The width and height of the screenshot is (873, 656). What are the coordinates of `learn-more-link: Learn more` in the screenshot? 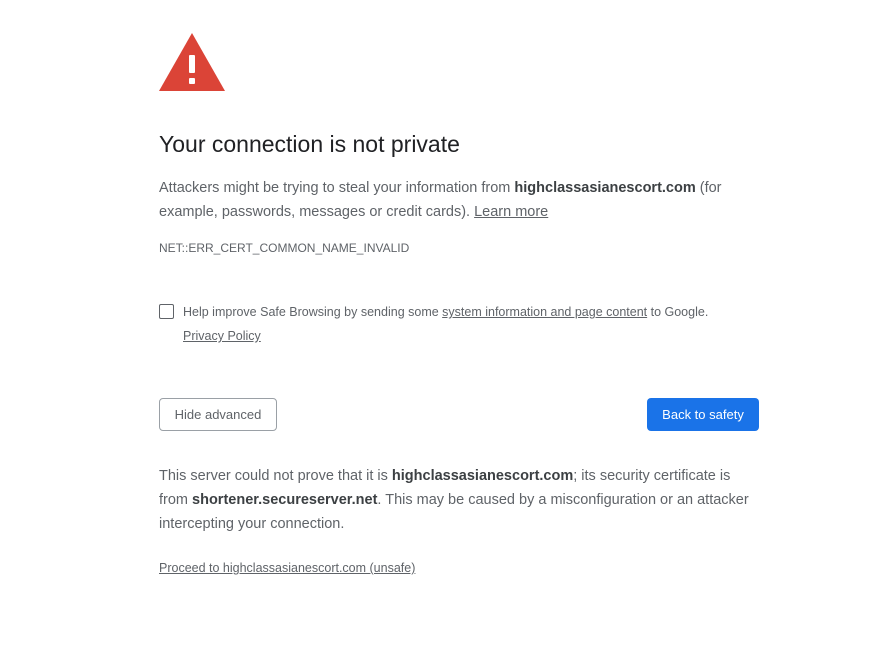 It's located at (511, 212).